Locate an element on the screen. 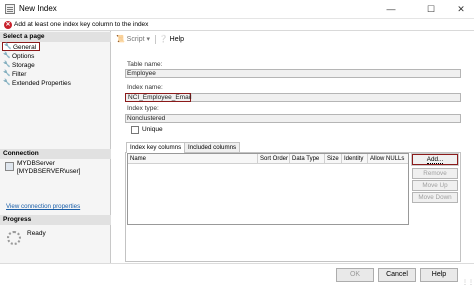  page-item-extended-properties: 🔧 Extended Properties is located at coordinates (52, 83).